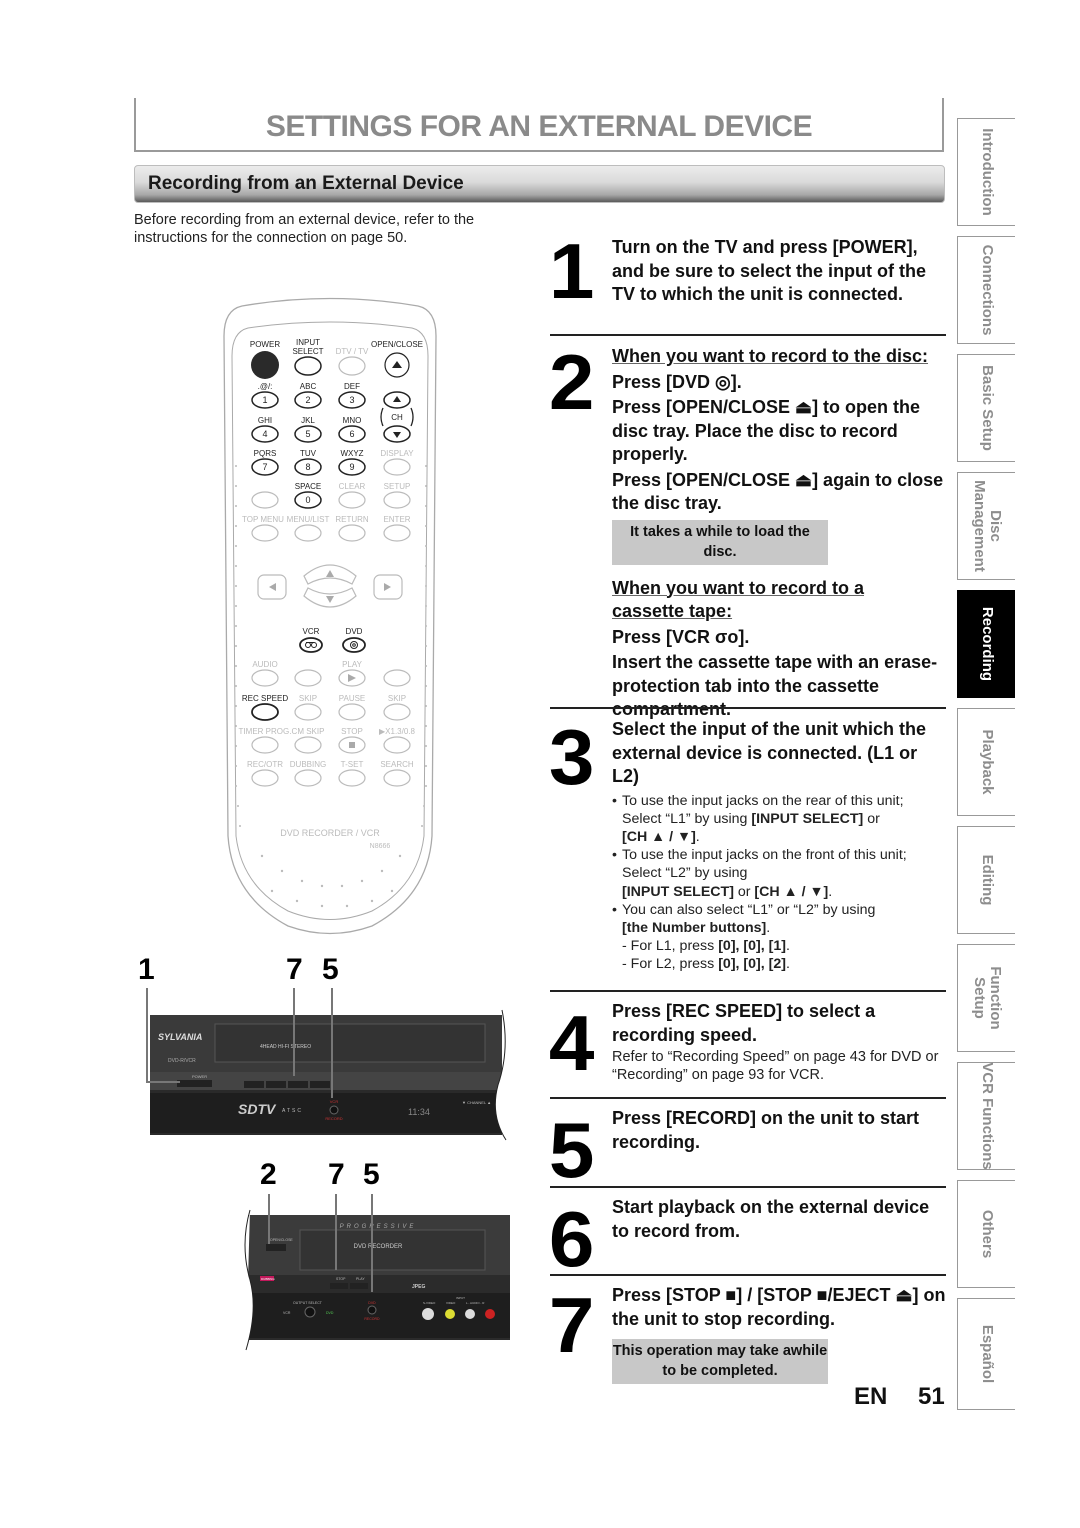 The height and width of the screenshot is (1528, 1080). What do you see at coordinates (308, 366) in the screenshot?
I see `input-select-button` at bounding box center [308, 366].